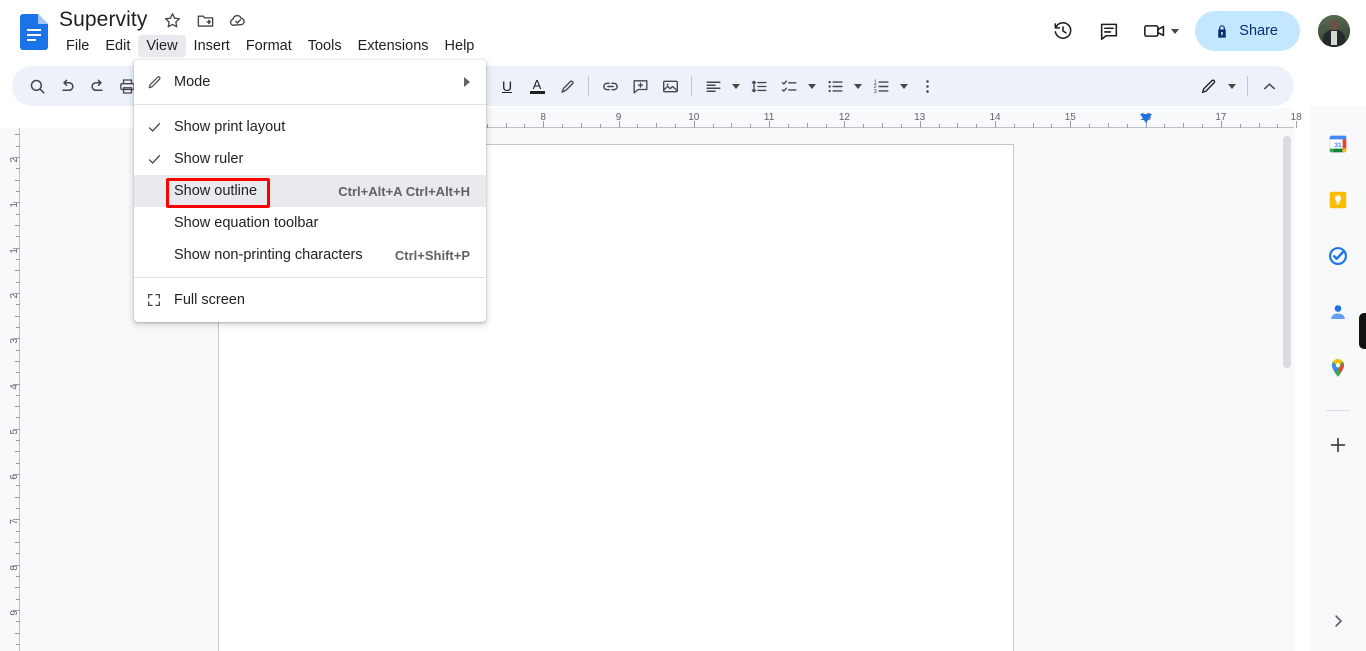 The image size is (1366, 651). What do you see at coordinates (1338, 144) in the screenshot?
I see `sidebar-item-calendar: 31` at bounding box center [1338, 144].